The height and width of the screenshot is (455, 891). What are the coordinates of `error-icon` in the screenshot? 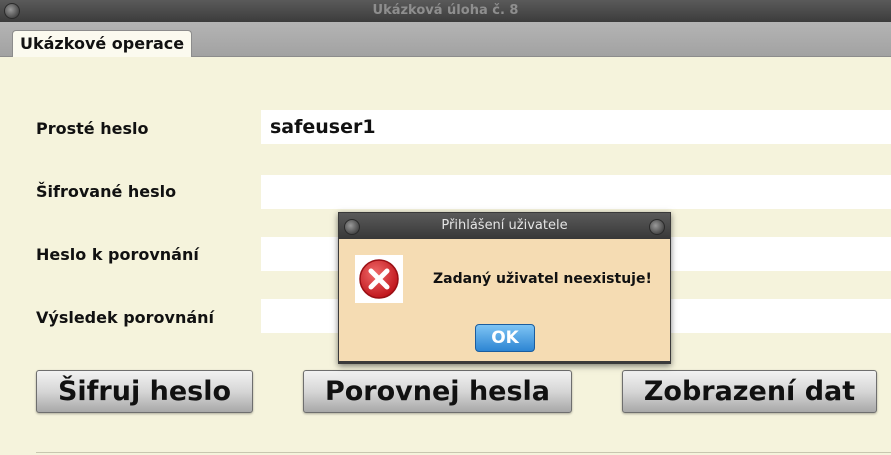 It's located at (379, 279).